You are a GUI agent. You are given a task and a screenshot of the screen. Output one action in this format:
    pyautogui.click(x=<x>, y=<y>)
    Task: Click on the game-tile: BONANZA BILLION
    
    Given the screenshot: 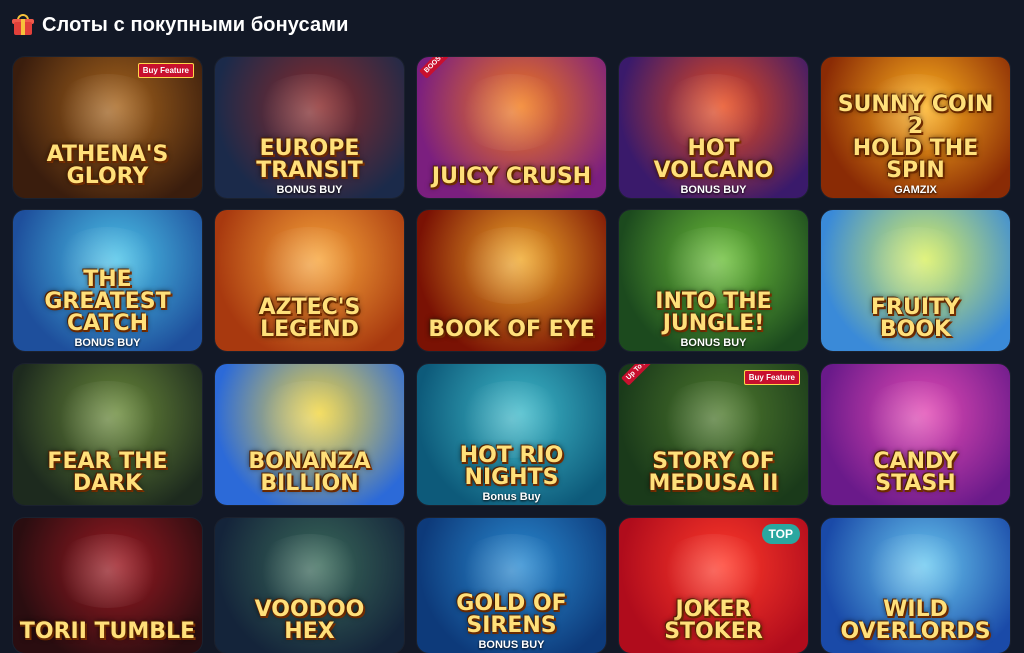 What is the action you would take?
    pyautogui.click(x=309, y=434)
    